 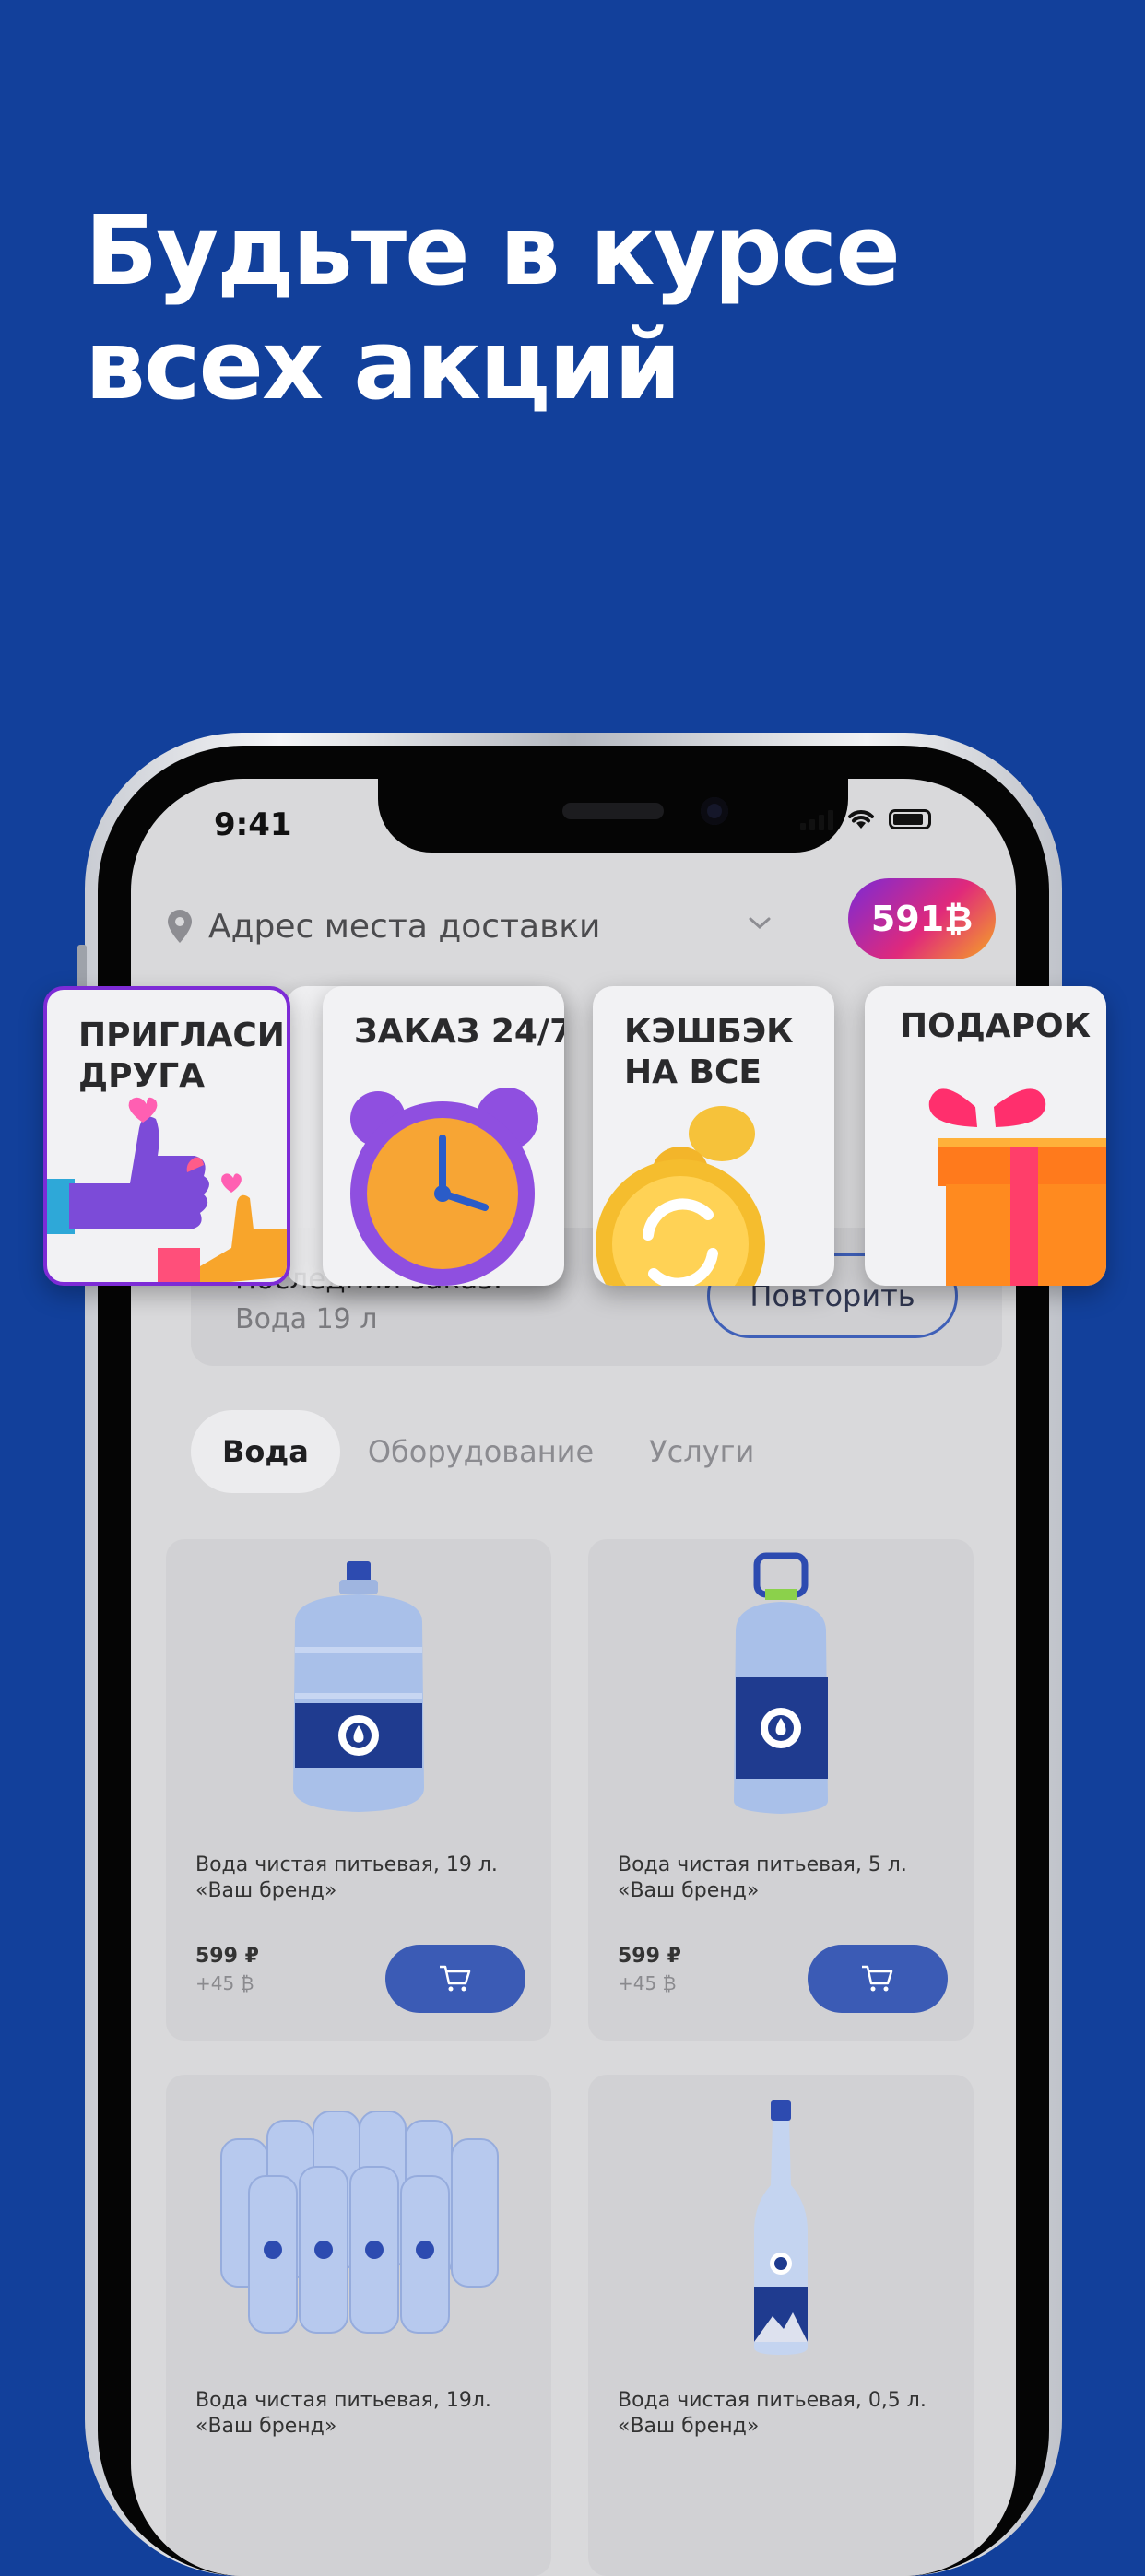 I want to click on alarm-clock-icon, so click(x=444, y=1187).